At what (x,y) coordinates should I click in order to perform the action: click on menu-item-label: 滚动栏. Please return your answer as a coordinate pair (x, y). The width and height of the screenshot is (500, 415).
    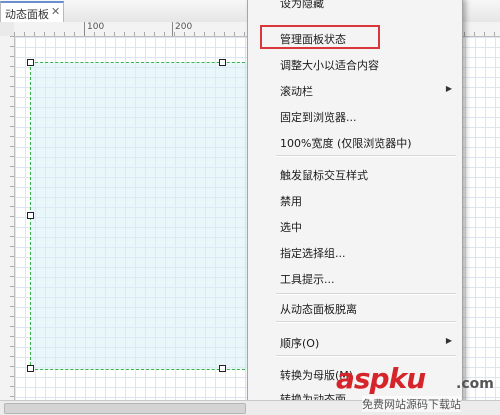
    Looking at the image, I should click on (296, 91).